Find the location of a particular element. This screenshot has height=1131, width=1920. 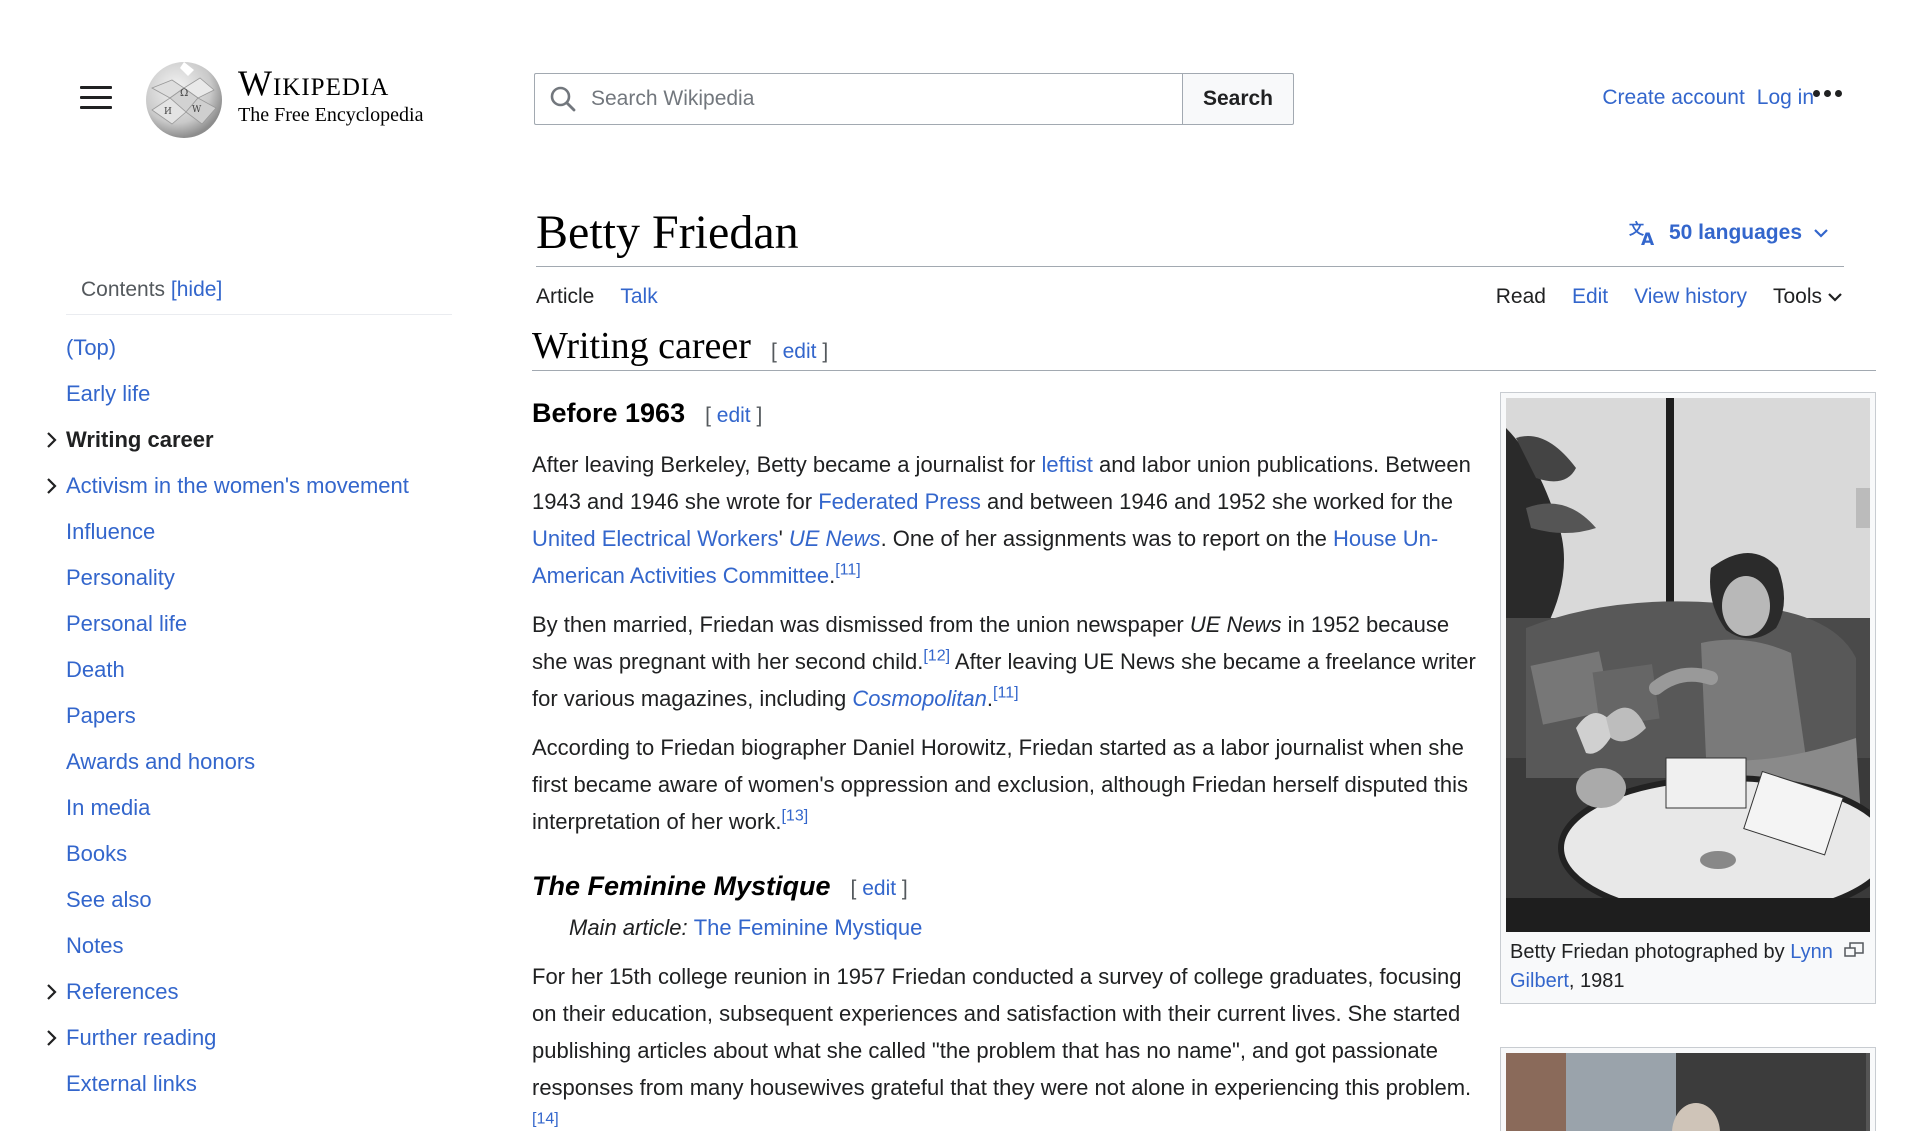

section-edit-link: edit is located at coordinates (800, 351).